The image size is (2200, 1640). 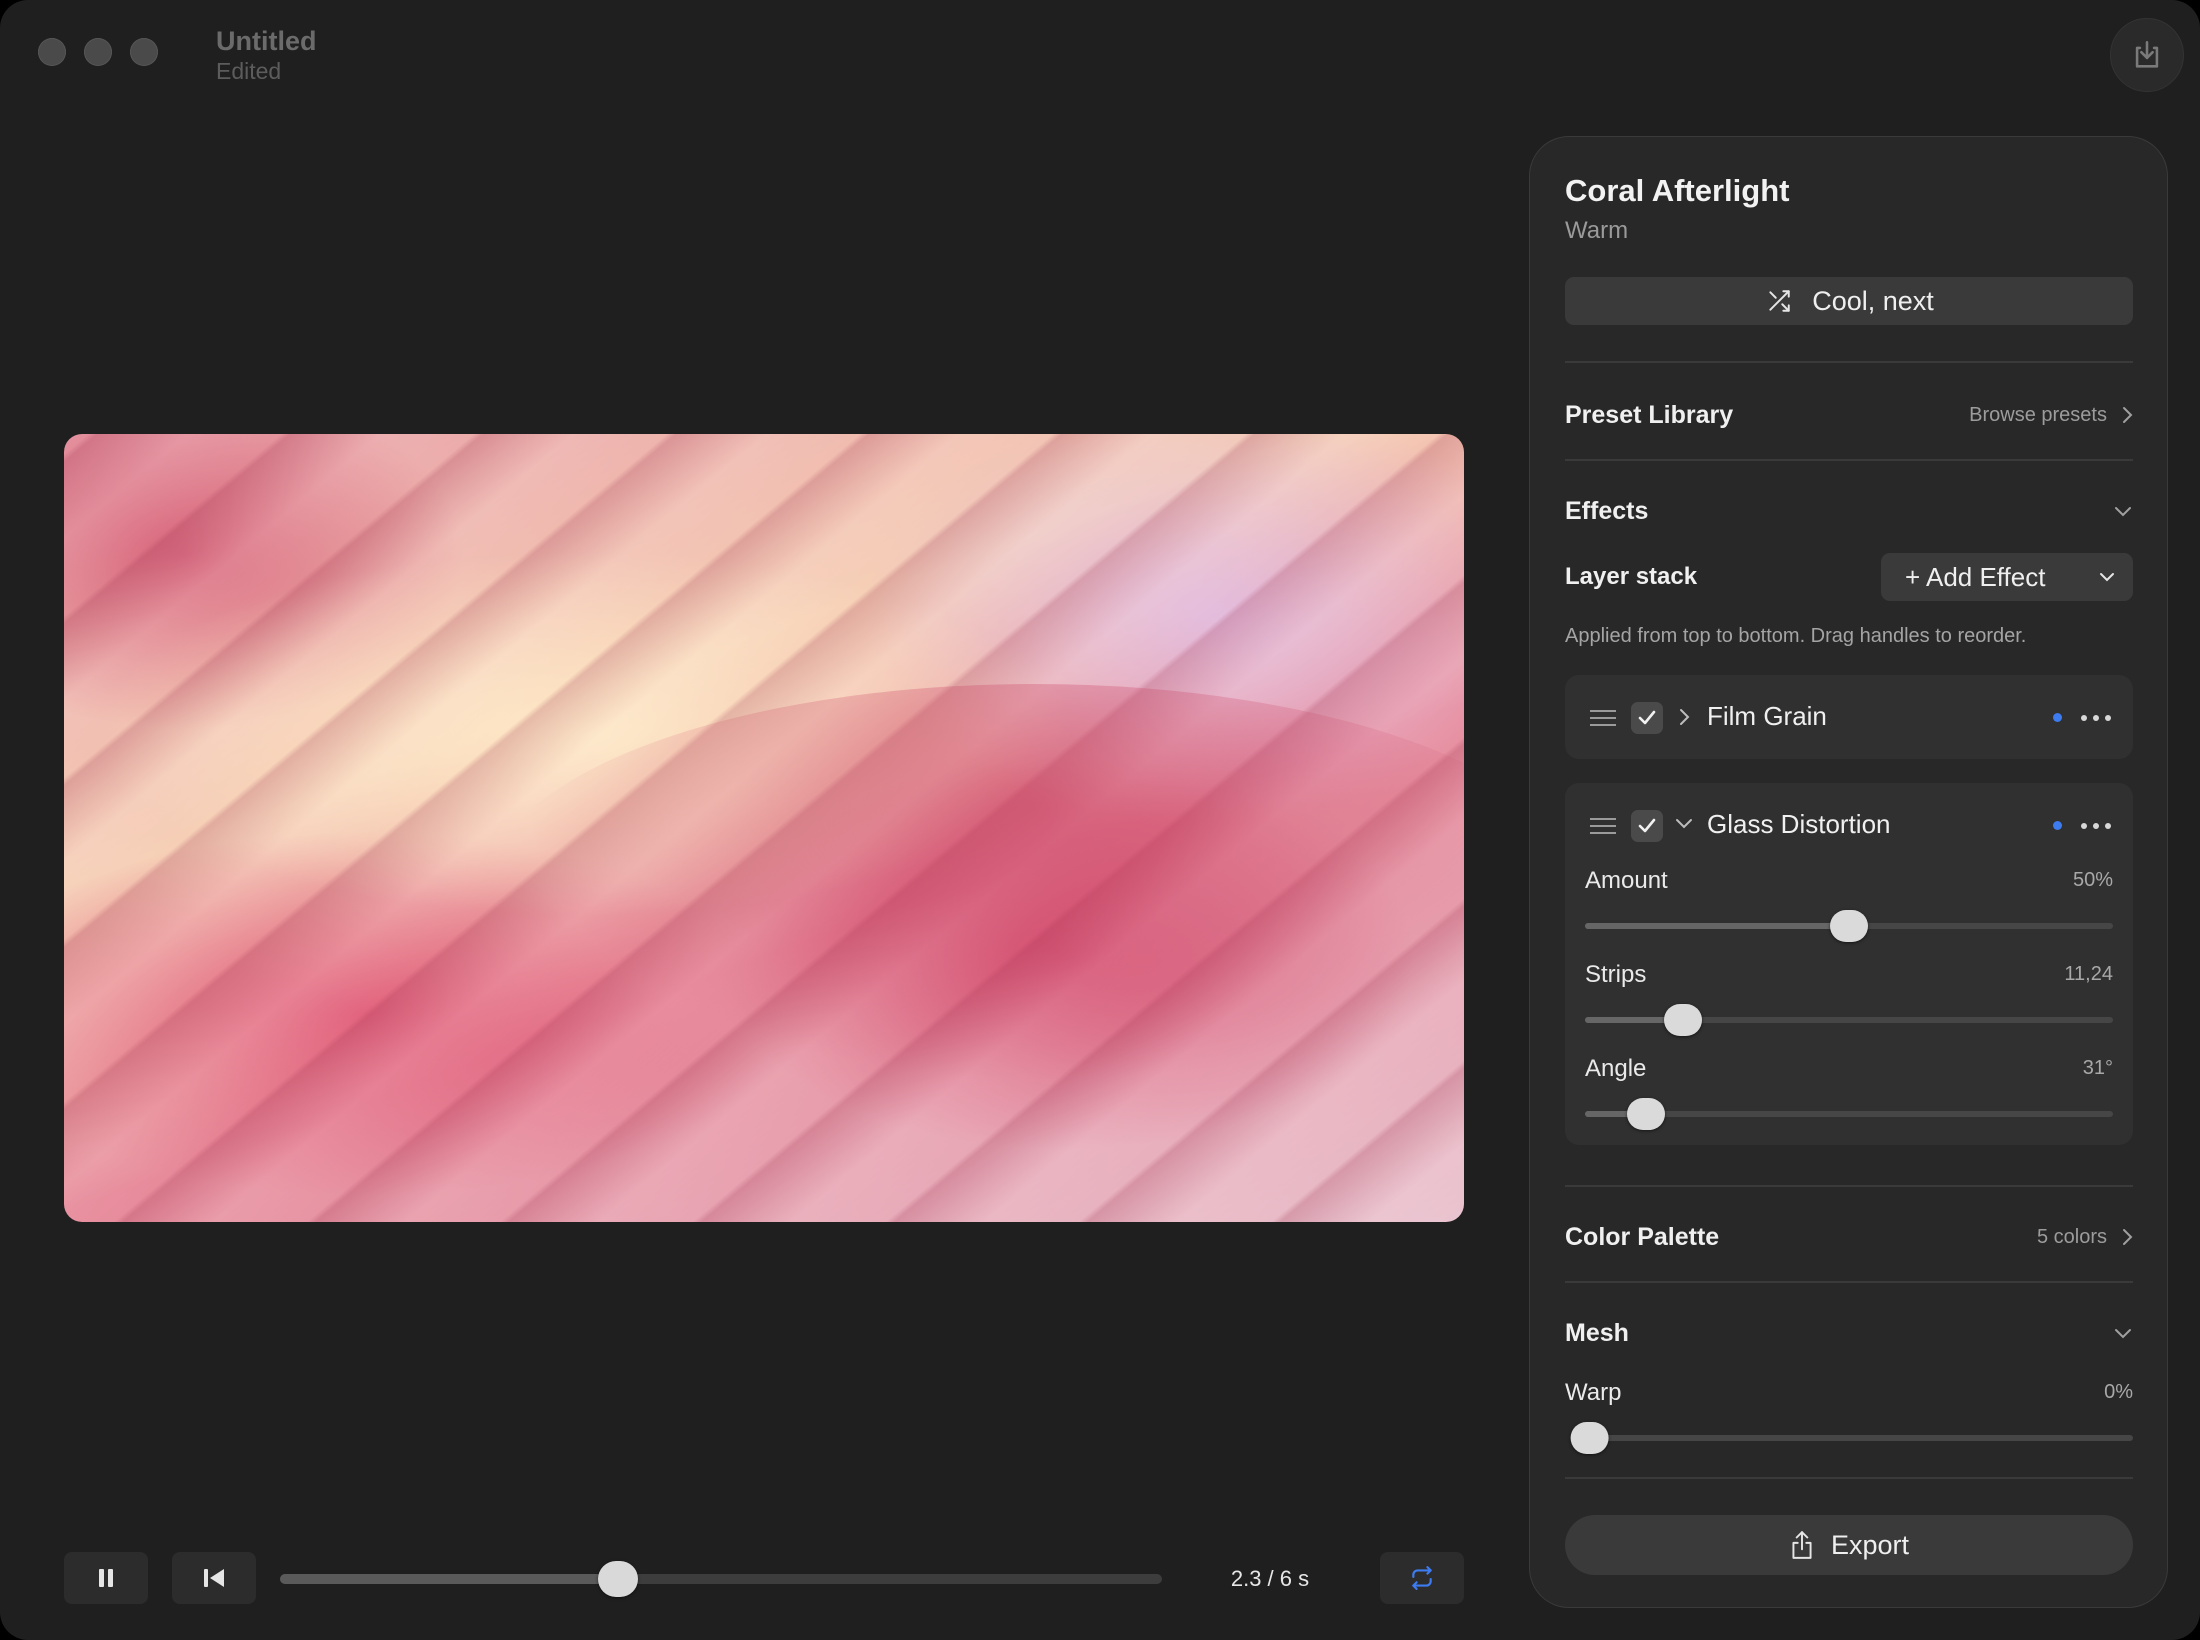 What do you see at coordinates (1677, 190) in the screenshot?
I see `preset-name: Coral Afterlight` at bounding box center [1677, 190].